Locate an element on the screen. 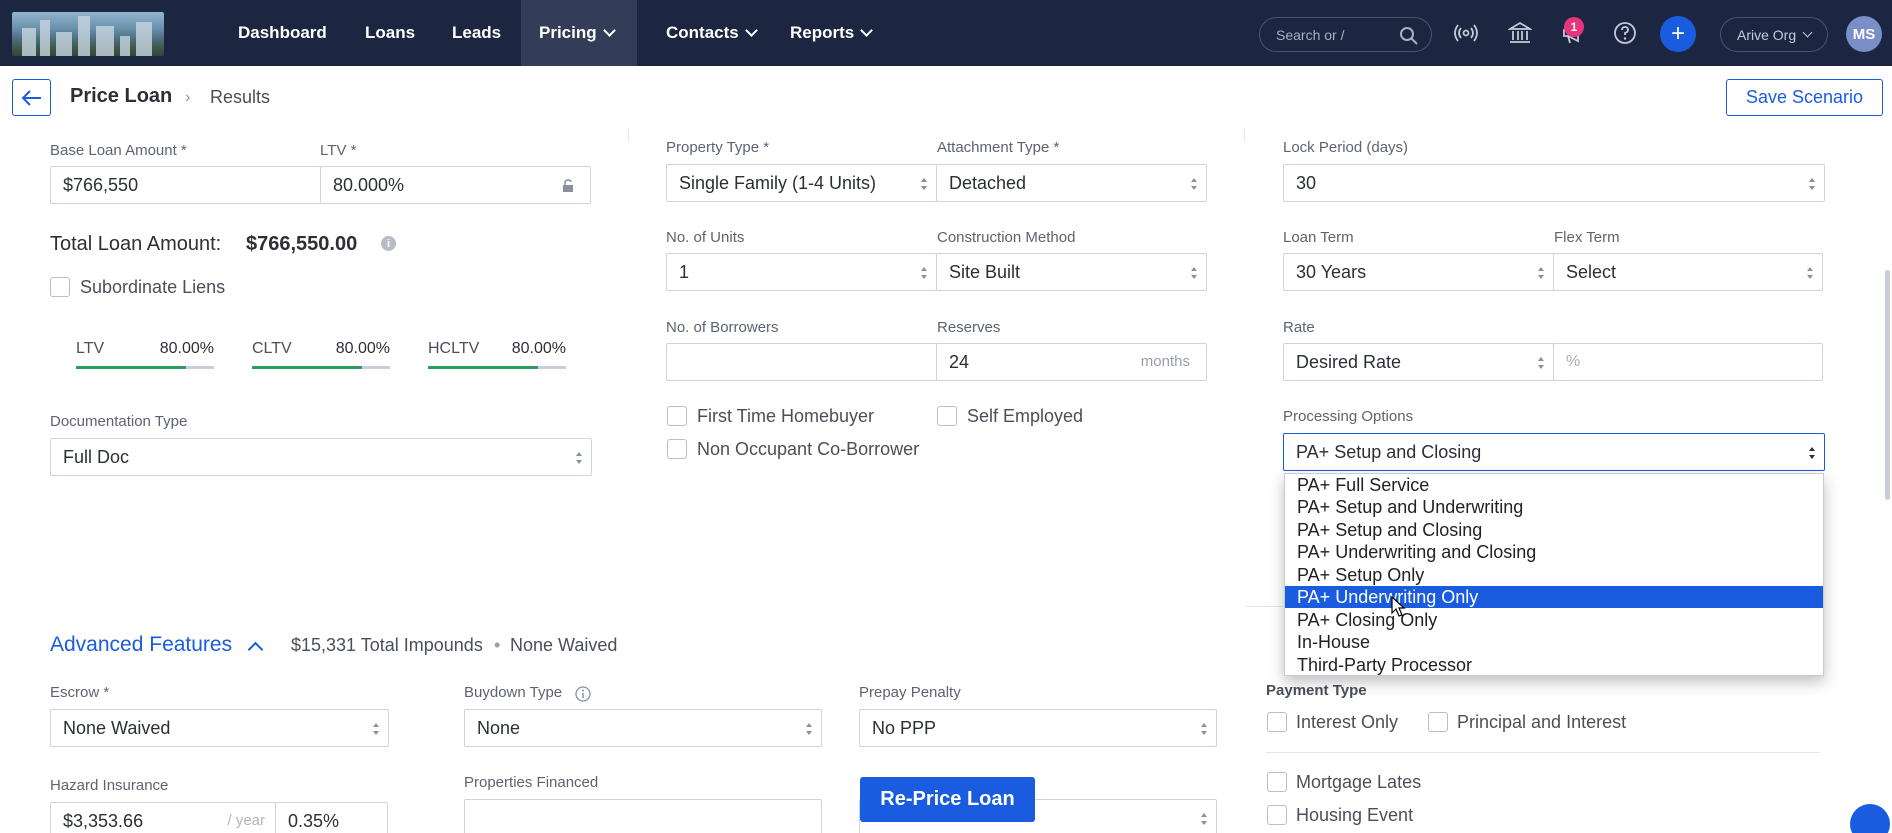 This screenshot has width=1892, height=833. nav-contacts: Contacts is located at coordinates (711, 33).